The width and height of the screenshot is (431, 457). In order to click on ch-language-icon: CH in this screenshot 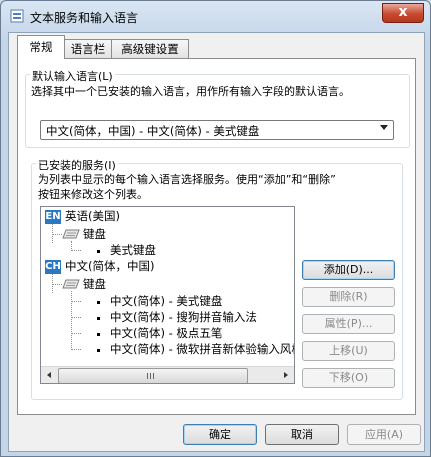, I will do `click(53, 267)`.